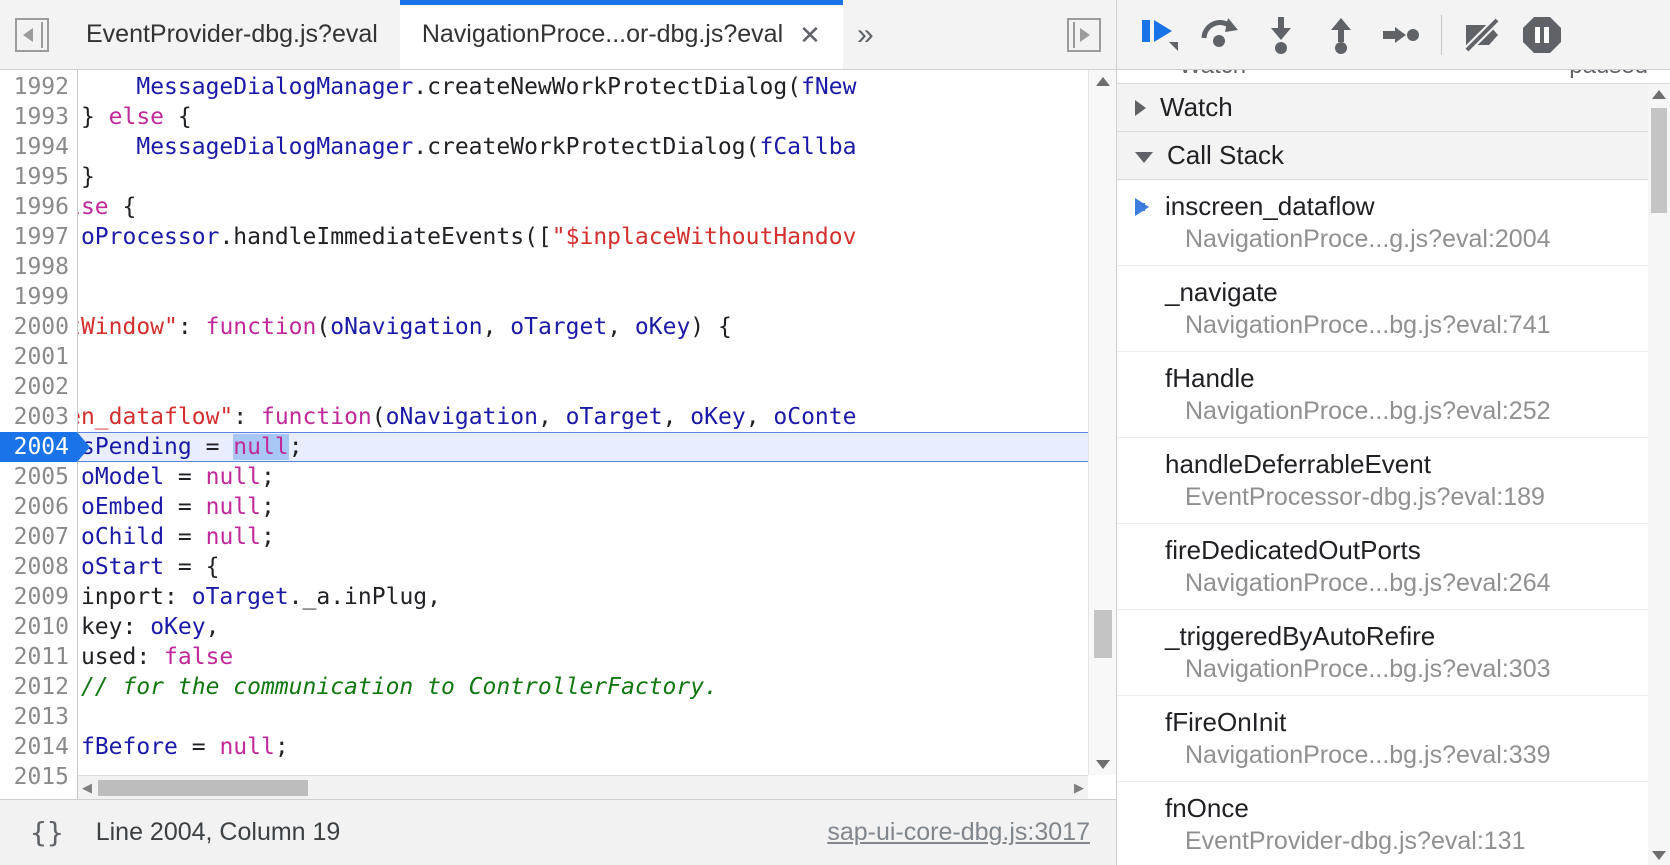 Image resolution: width=1670 pixels, height=865 pixels. Describe the element at coordinates (136, 447) in the screenshot. I see `code-token: sPending` at that location.